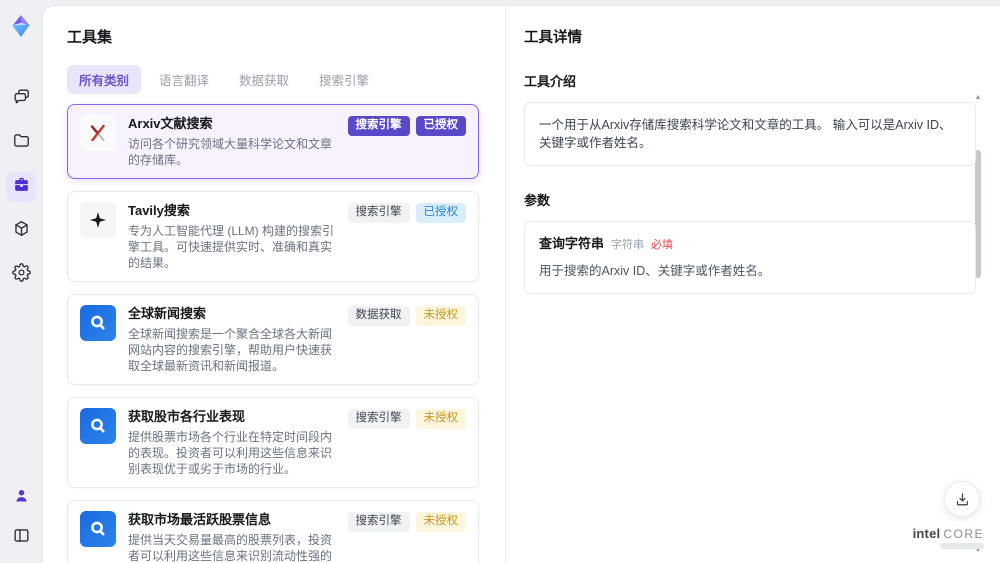 The height and width of the screenshot is (563, 1000). I want to click on sidebar-item-folder, so click(21, 143).